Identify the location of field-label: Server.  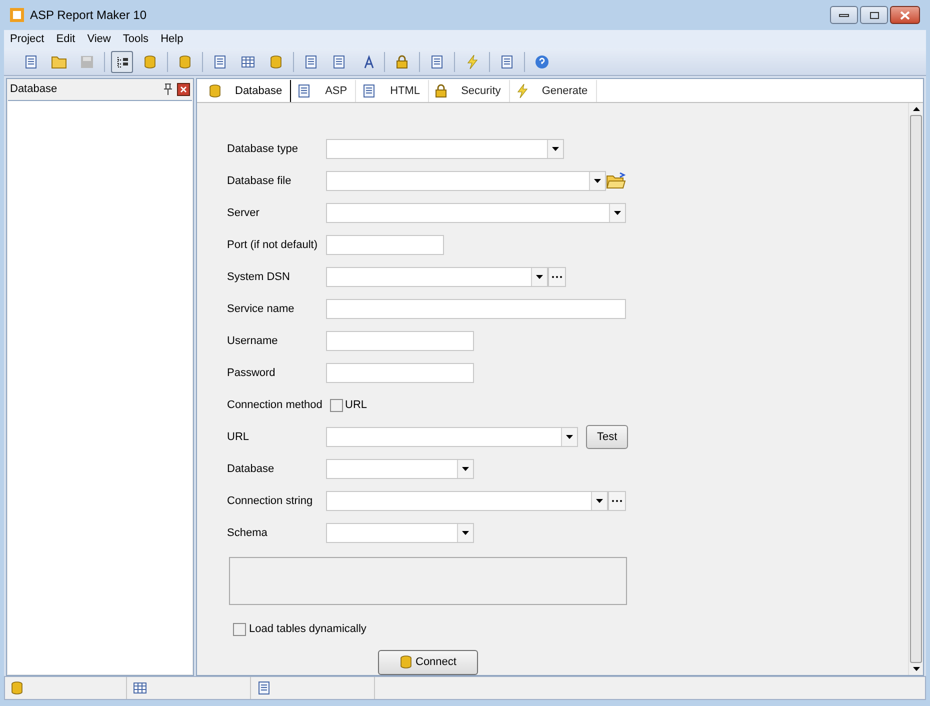
(243, 213).